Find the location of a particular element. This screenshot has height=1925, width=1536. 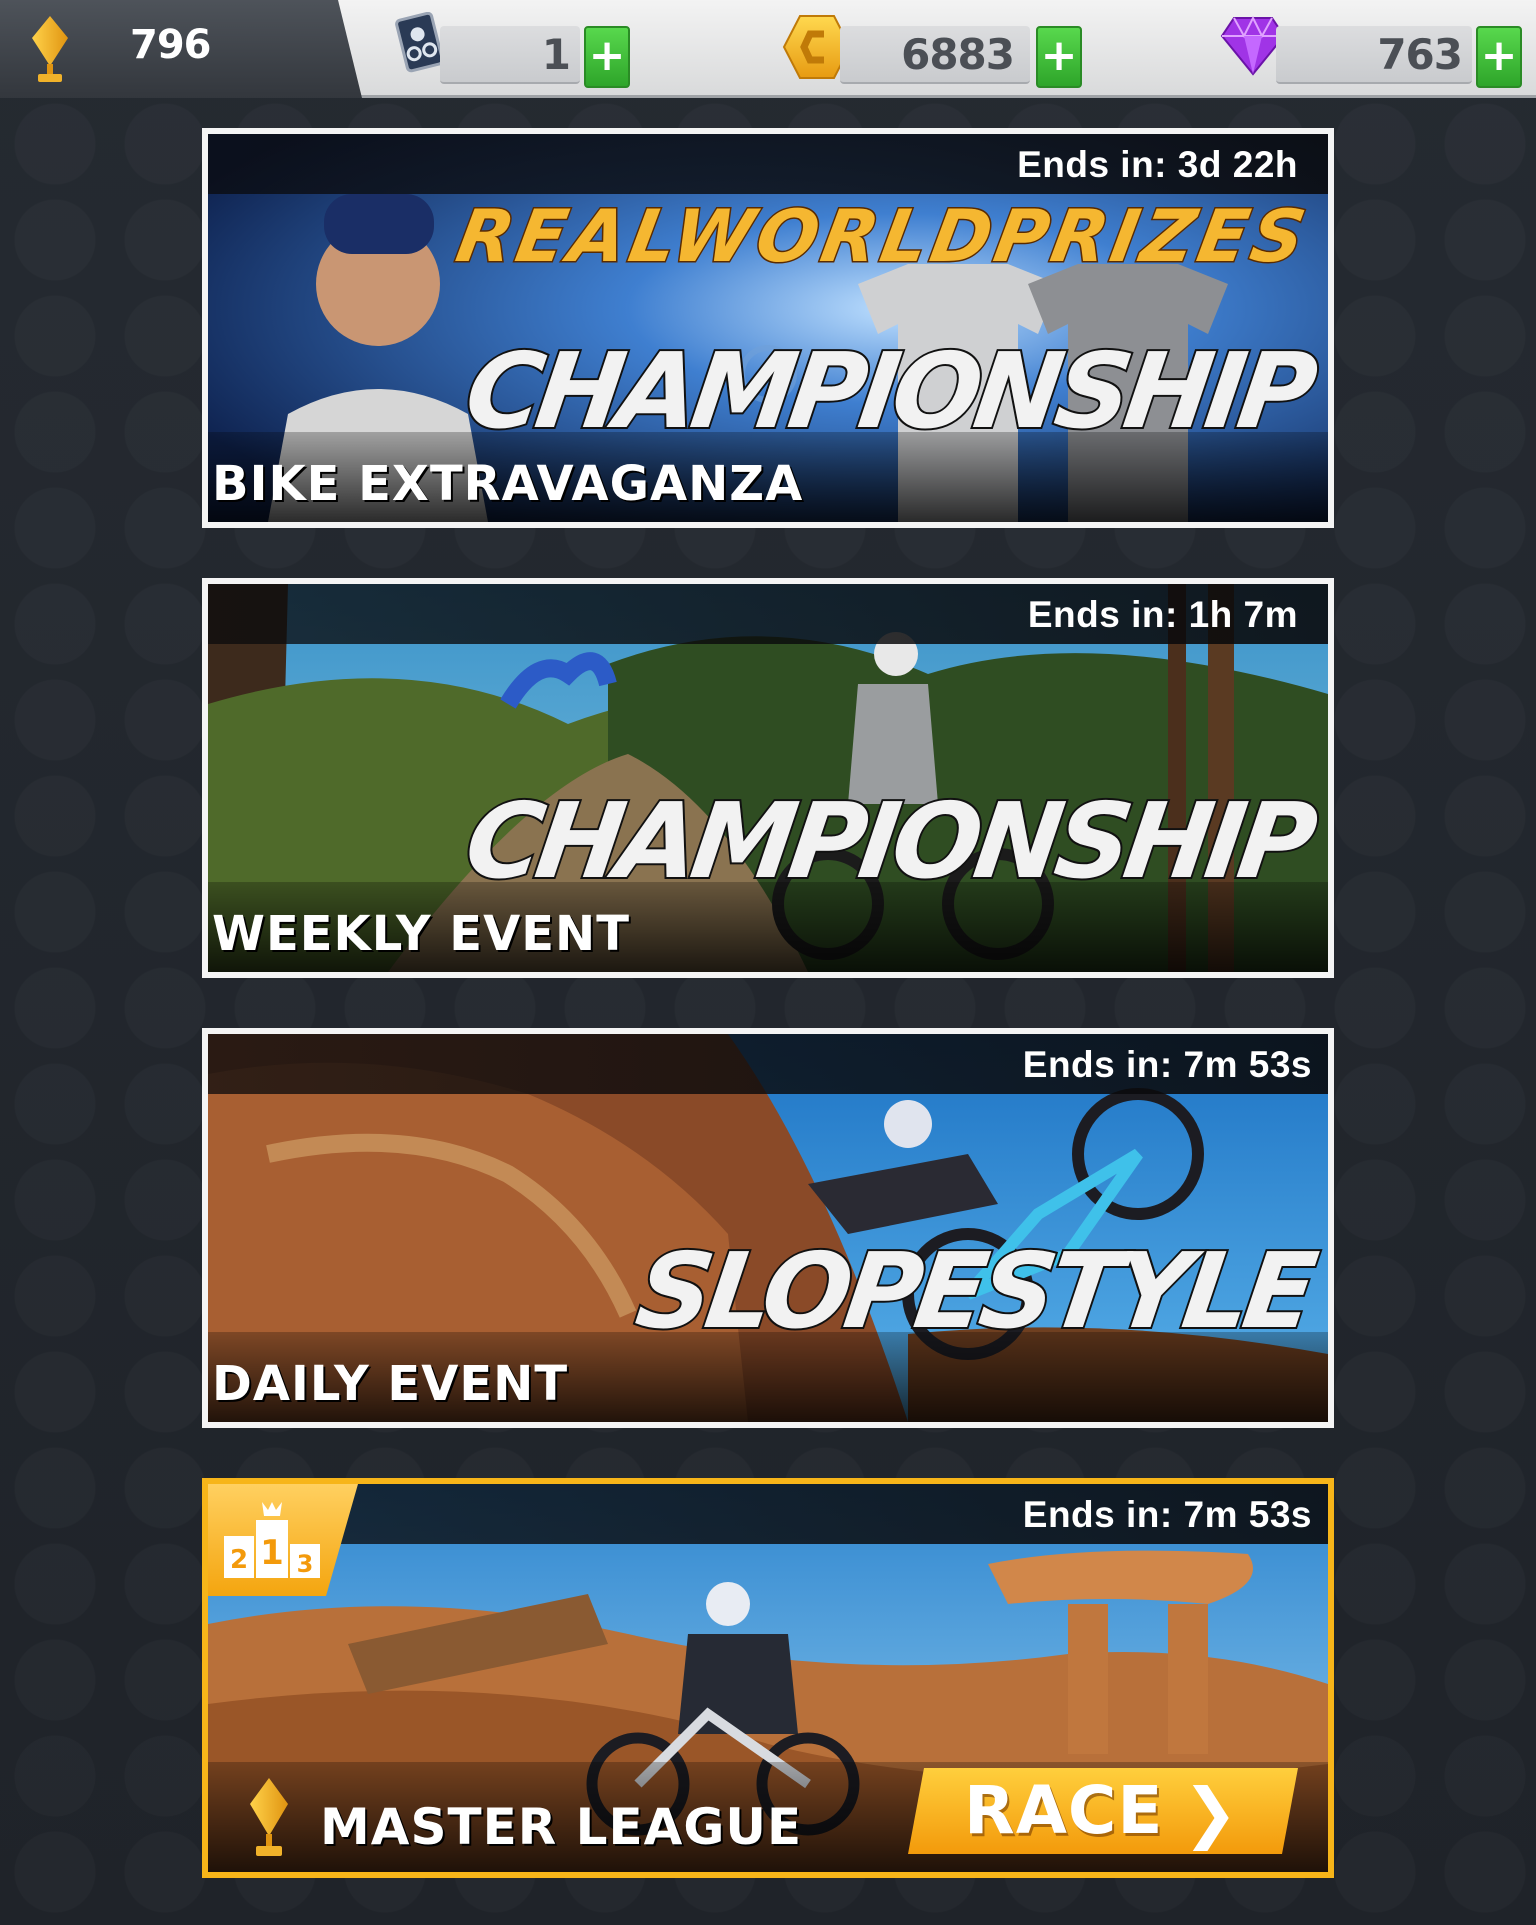

race-button: RACE ❯ is located at coordinates (1103, 1811).